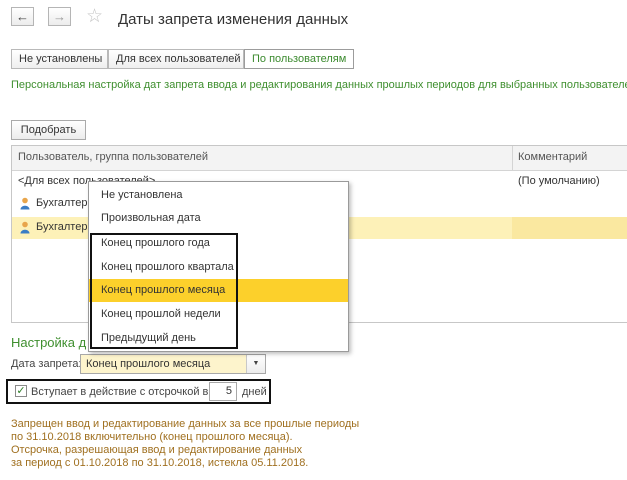 The image size is (627, 480). Describe the element at coordinates (48, 130) in the screenshot. I see `pick-button: Подобрать` at that location.